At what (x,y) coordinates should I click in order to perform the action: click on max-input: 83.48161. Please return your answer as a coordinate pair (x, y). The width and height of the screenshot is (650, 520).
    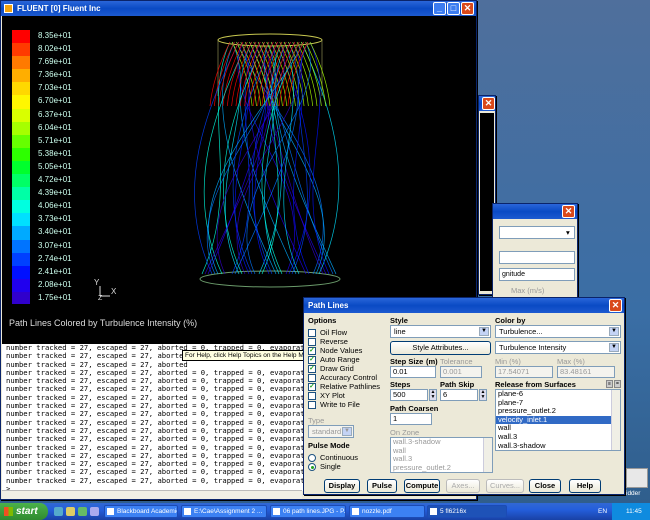
    Looking at the image, I should click on (586, 372).